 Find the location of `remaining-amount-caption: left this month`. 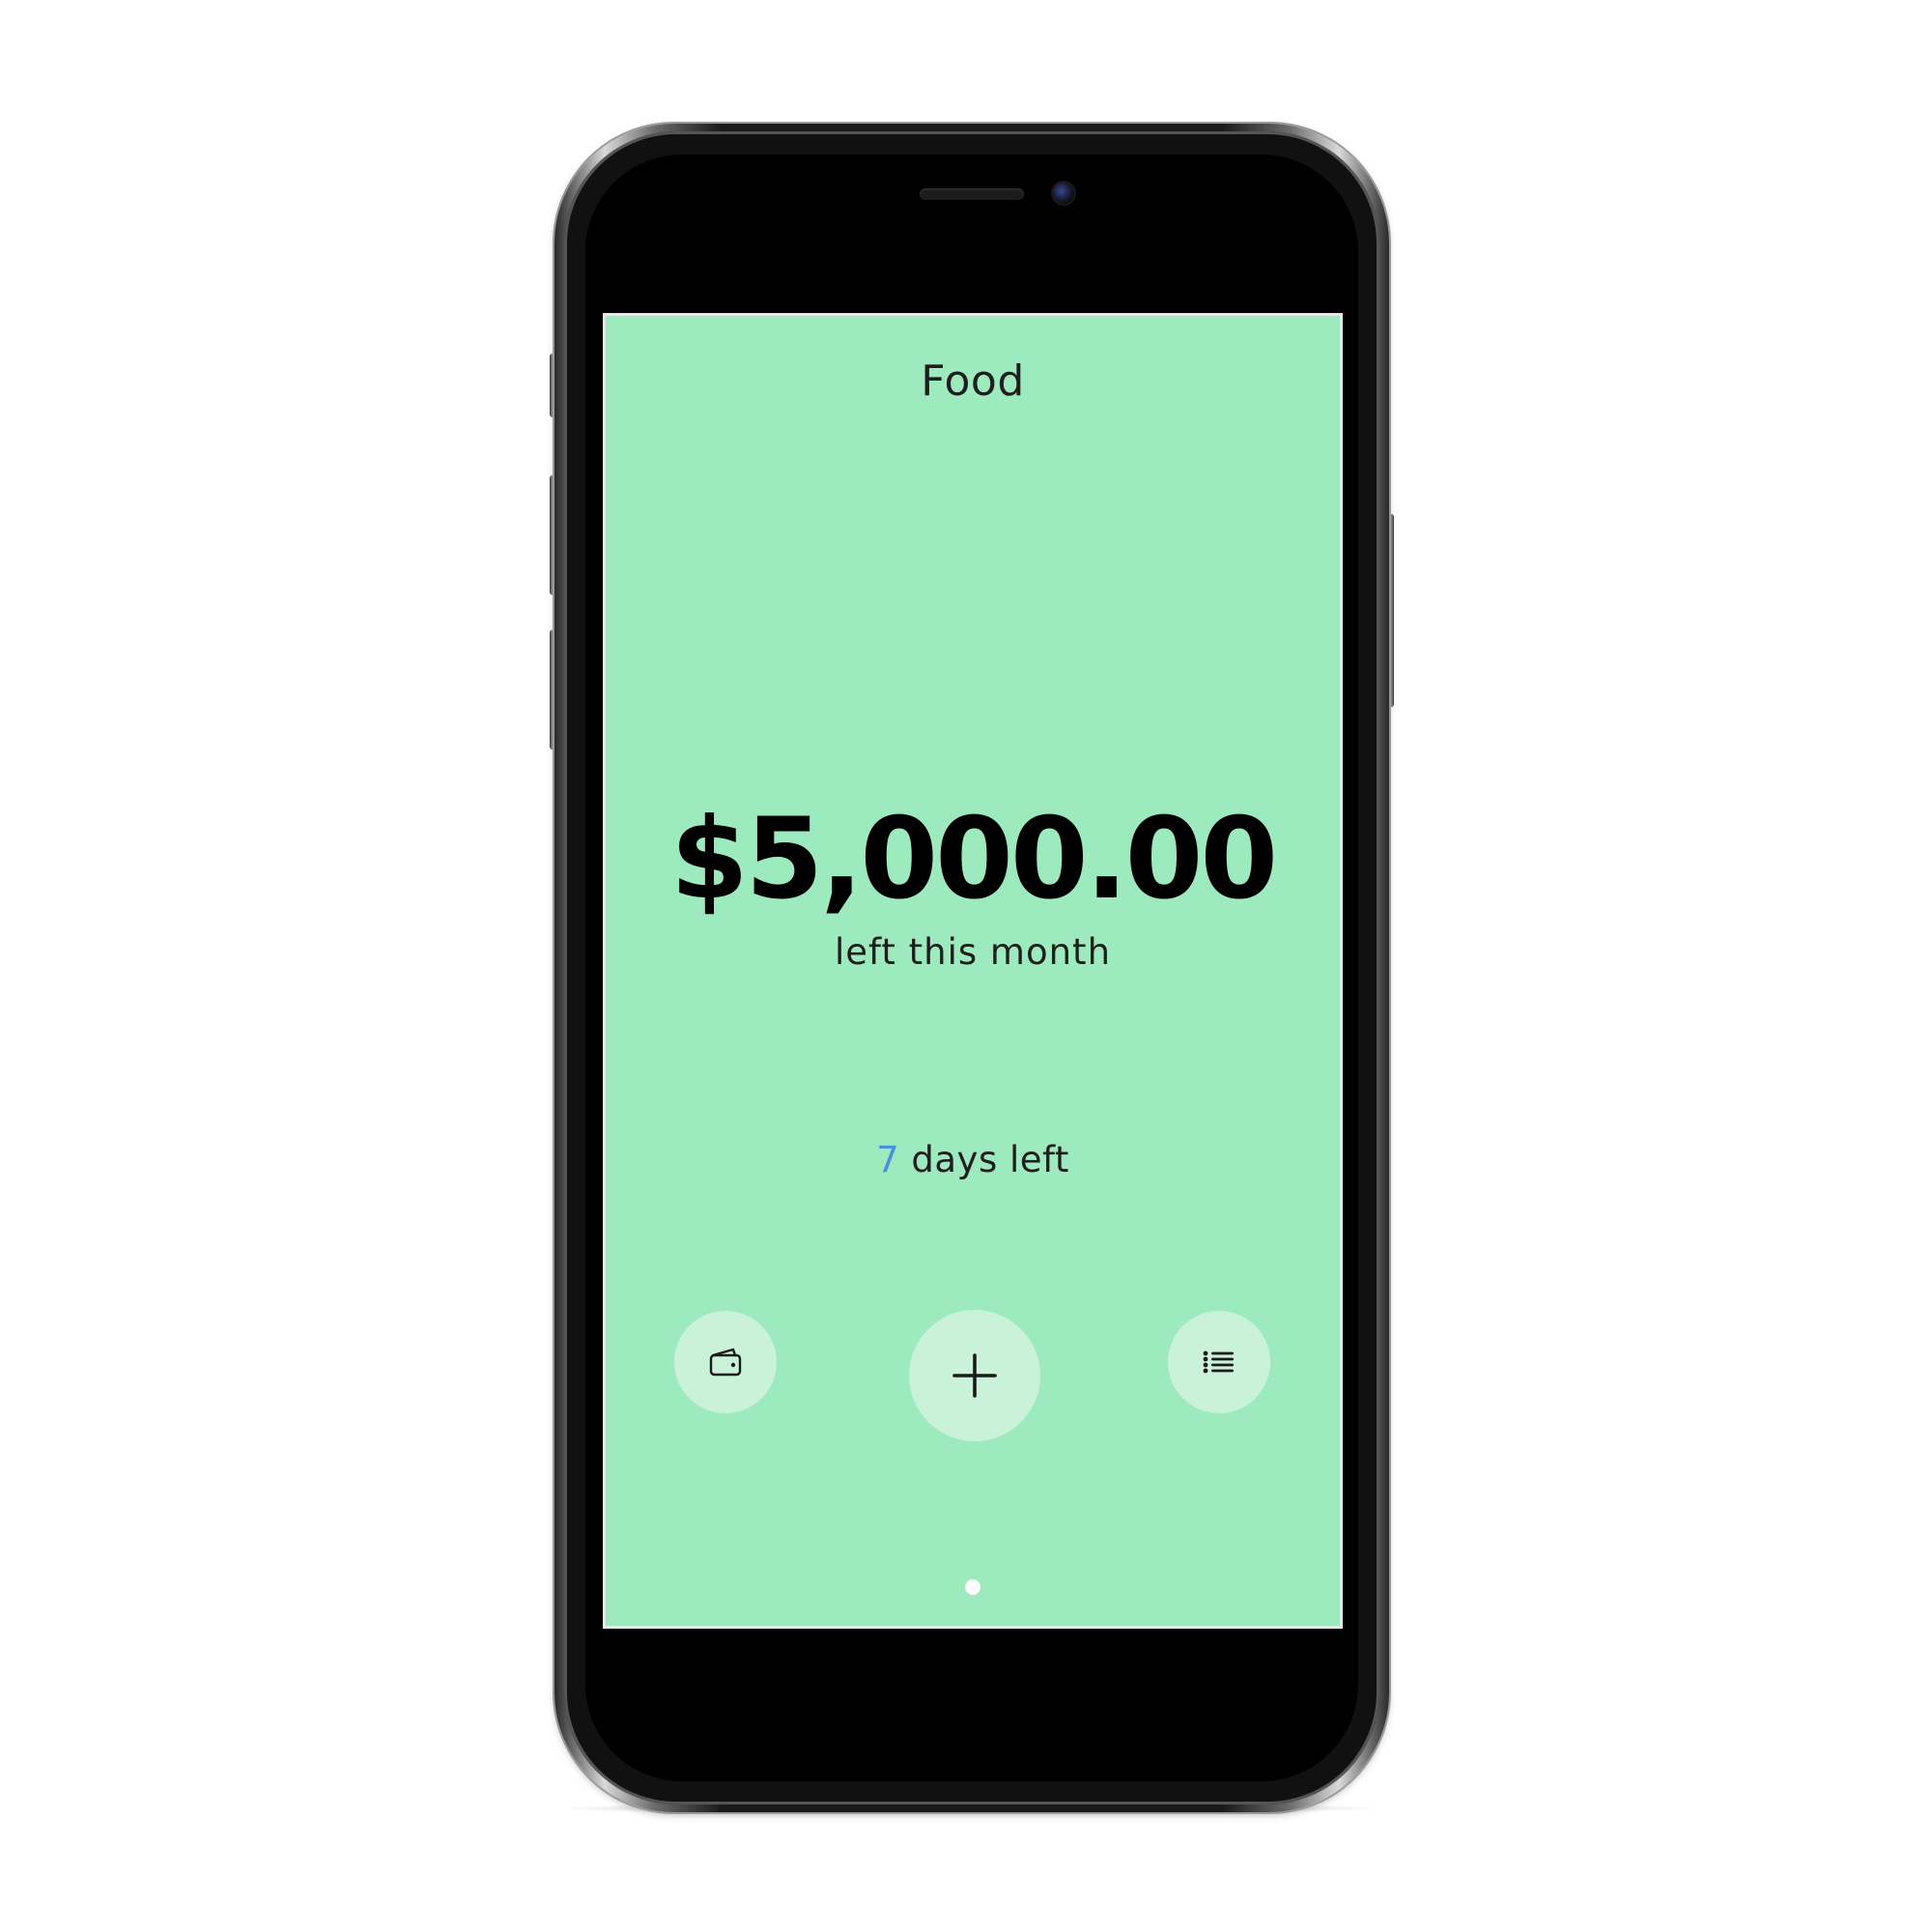

remaining-amount-caption: left this month is located at coordinates (973, 952).